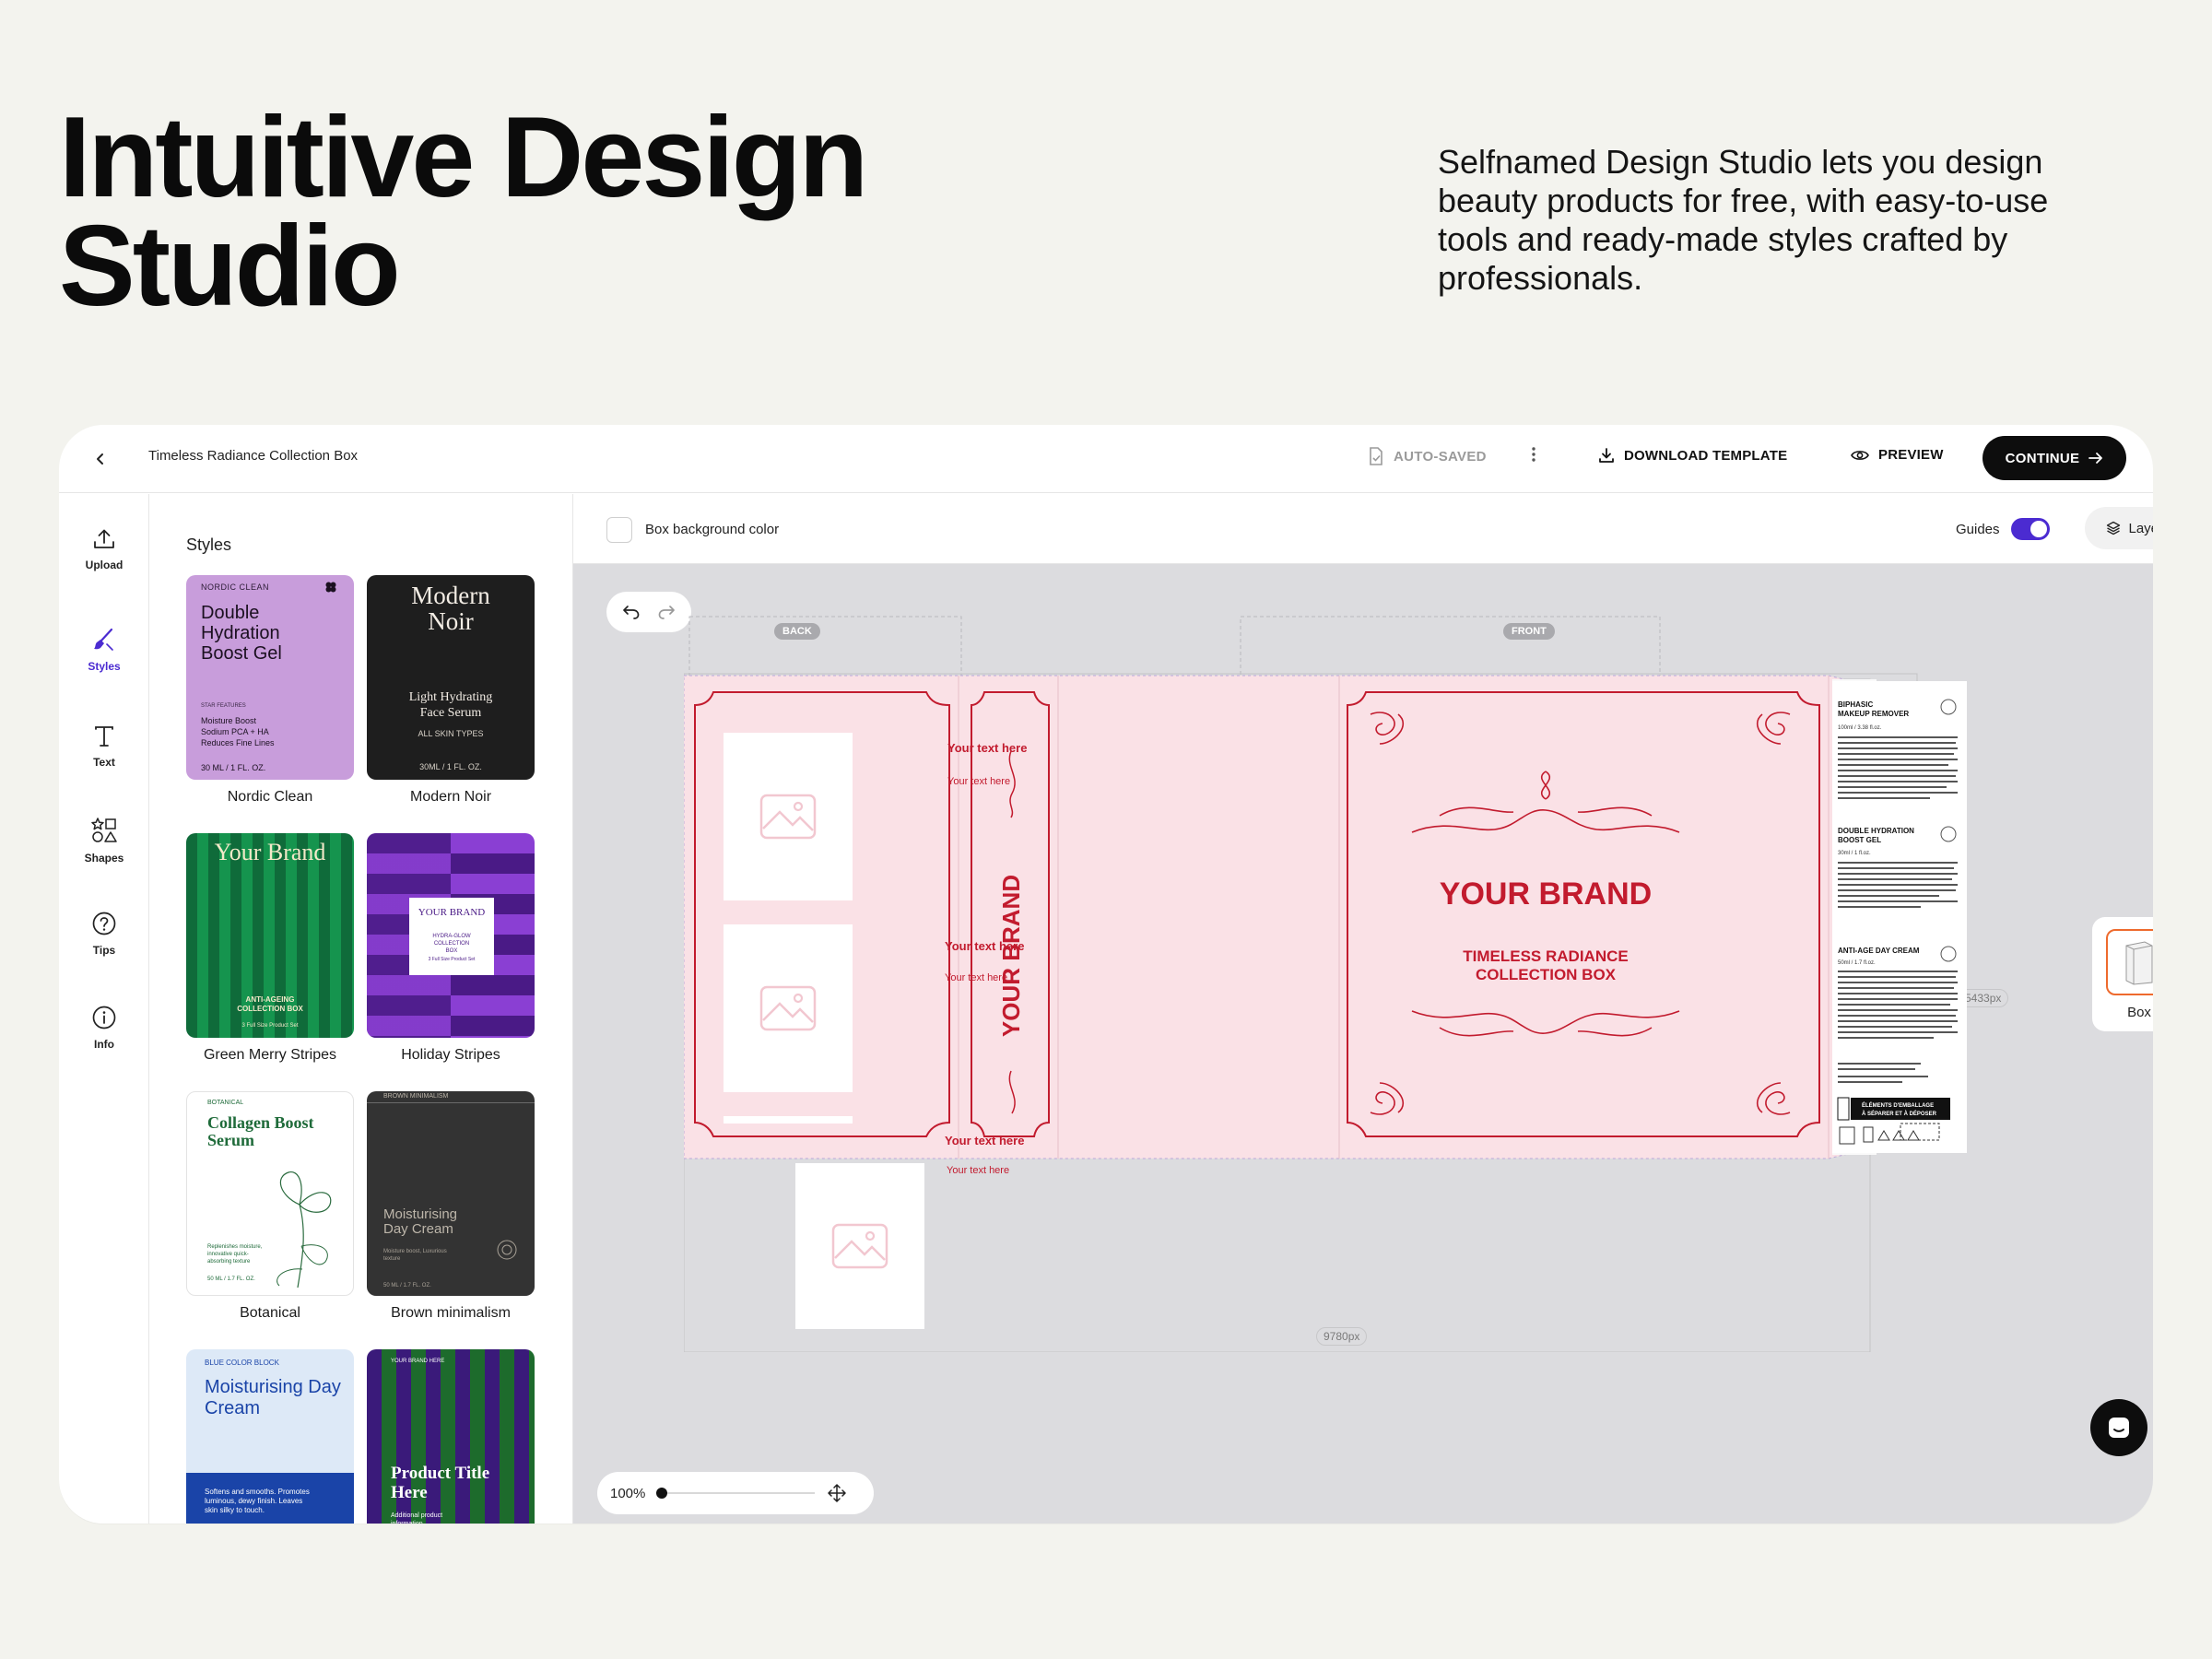 This screenshot has width=2212, height=1659. I want to click on more-options-button, so click(1533, 457).